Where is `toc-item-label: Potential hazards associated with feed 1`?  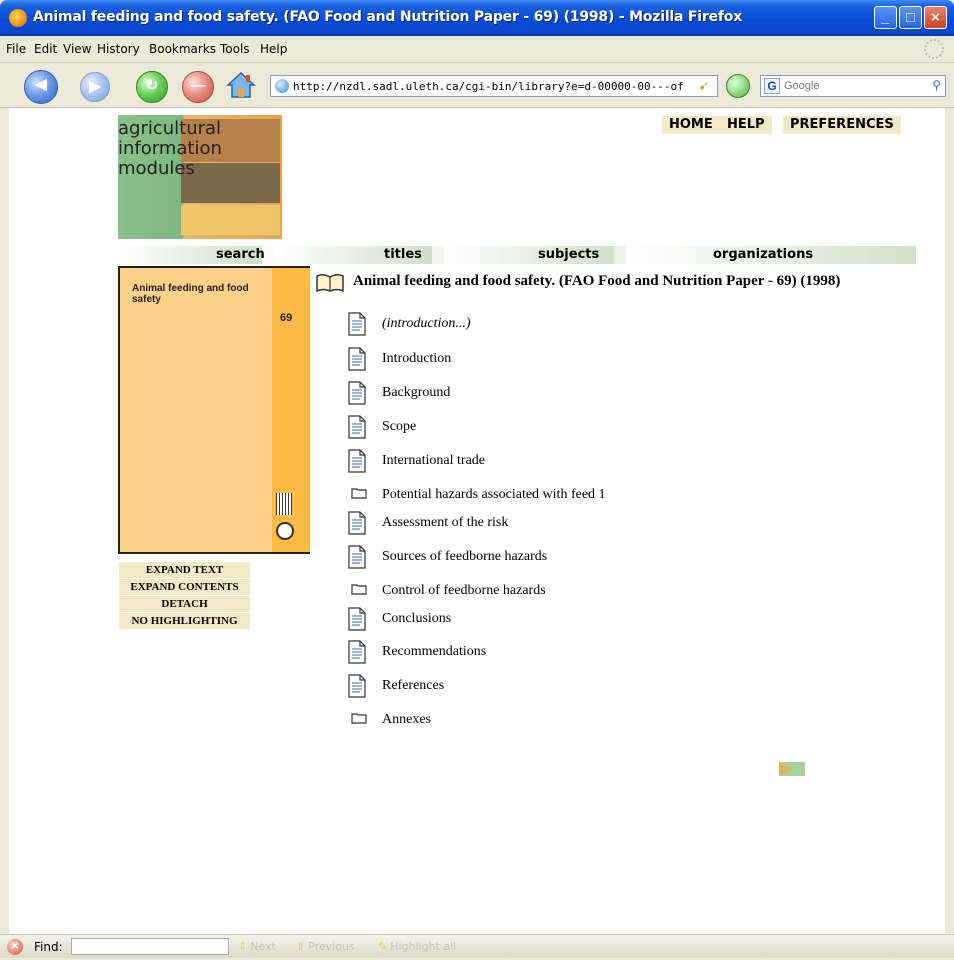 toc-item-label: Potential hazards associated with feed 1 is located at coordinates (494, 495).